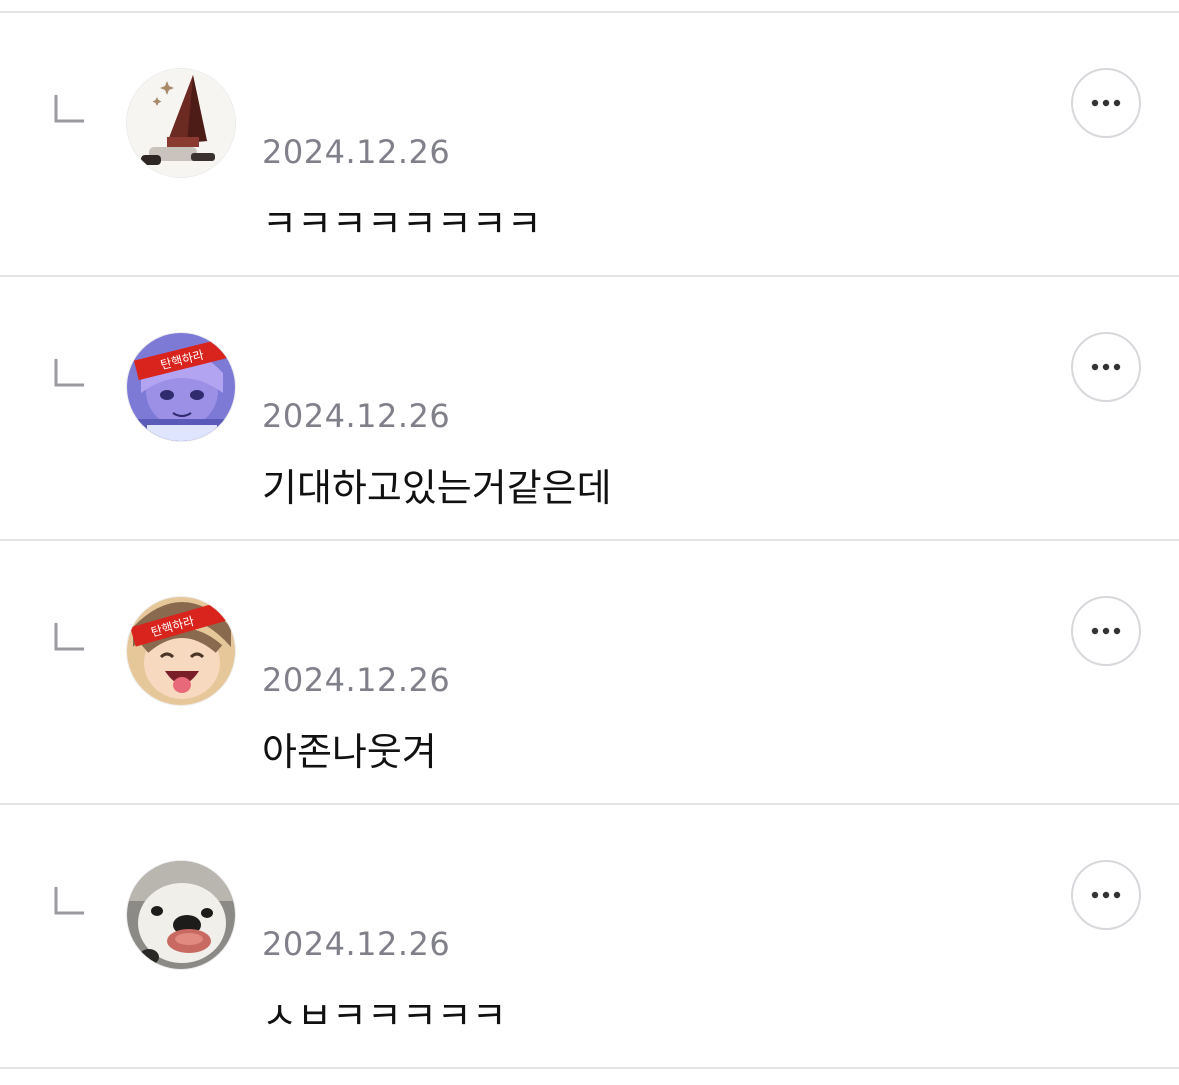  I want to click on comment-text: ㅅㅂㅋㅋㅋㅋㅋ, so click(384, 1016).